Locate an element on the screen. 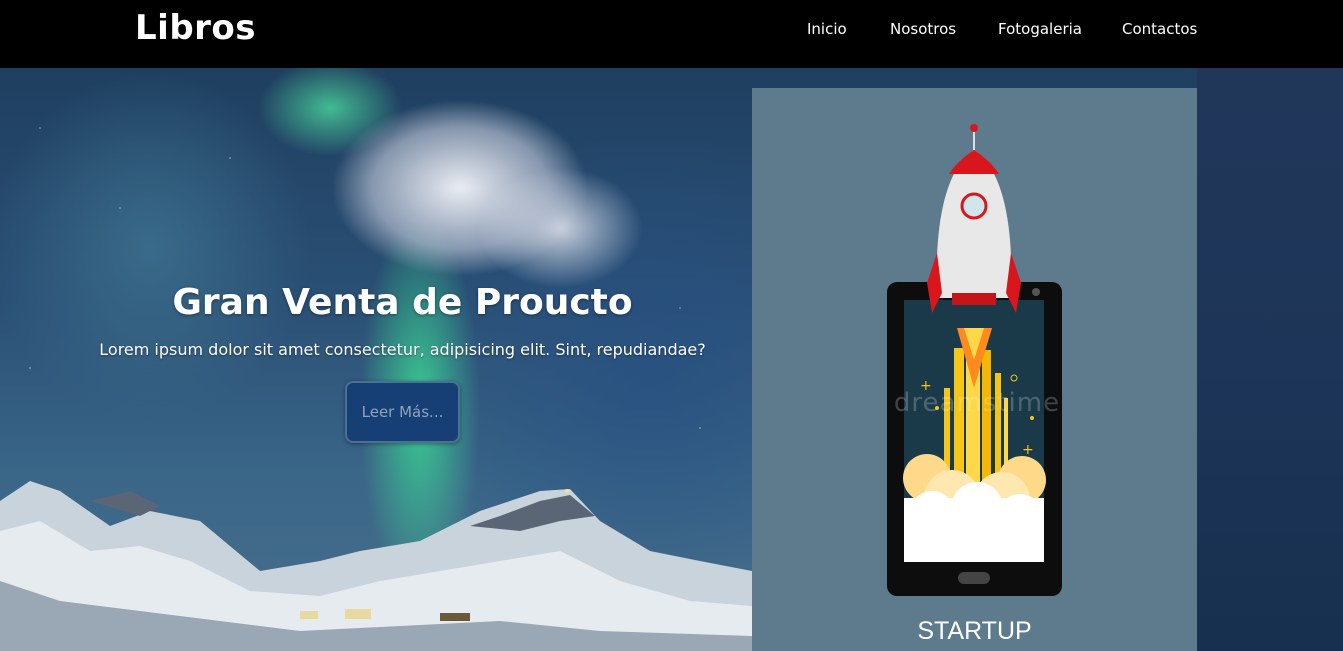  night-sky is located at coordinates (1270, 359).